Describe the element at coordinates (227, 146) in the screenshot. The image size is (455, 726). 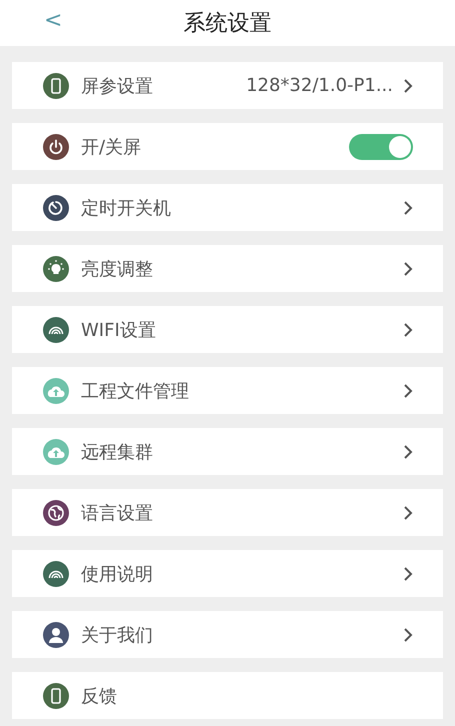
I see `settings-row: 开/关屏` at that location.